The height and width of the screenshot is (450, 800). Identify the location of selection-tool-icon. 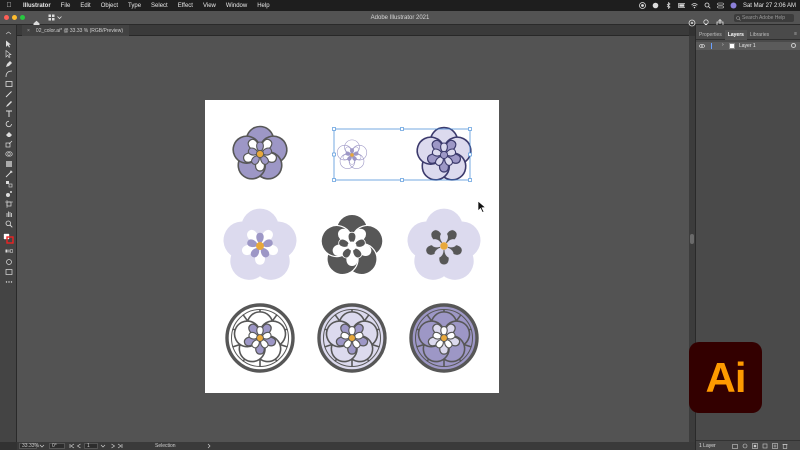
(8, 43).